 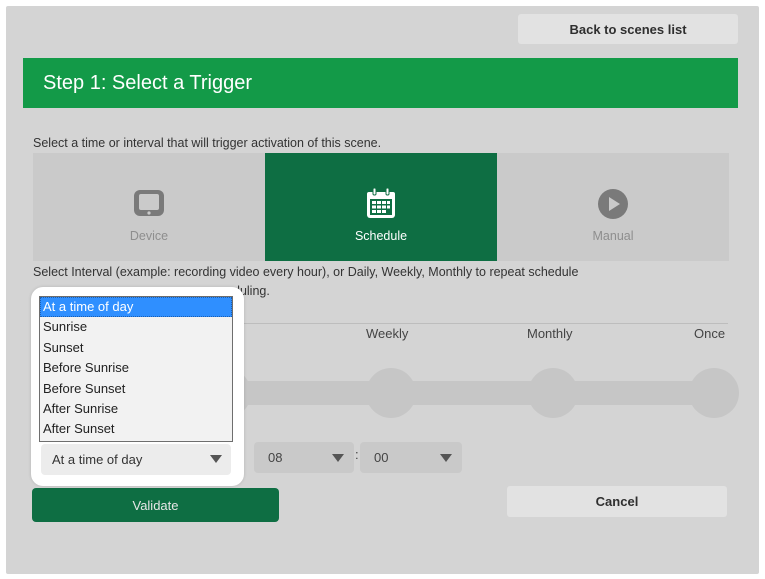 What do you see at coordinates (411, 457) in the screenshot?
I see `minute-select: 00` at bounding box center [411, 457].